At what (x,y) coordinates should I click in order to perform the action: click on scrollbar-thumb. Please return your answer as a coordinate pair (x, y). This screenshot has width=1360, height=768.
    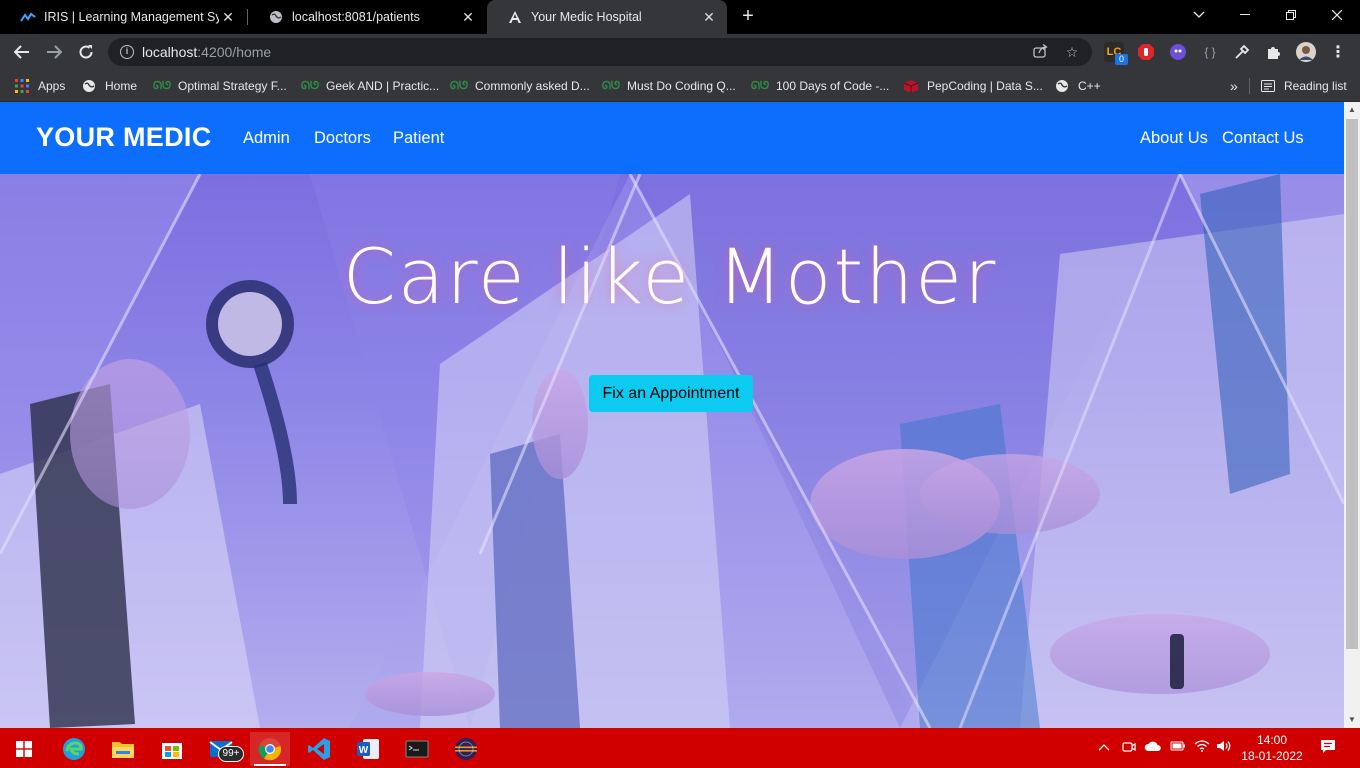
    Looking at the image, I should click on (1352, 384).